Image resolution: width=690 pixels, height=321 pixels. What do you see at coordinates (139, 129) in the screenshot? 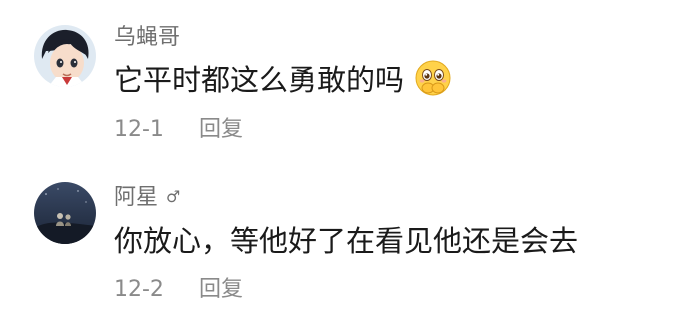
I see `comment-date: 12-1` at bounding box center [139, 129].